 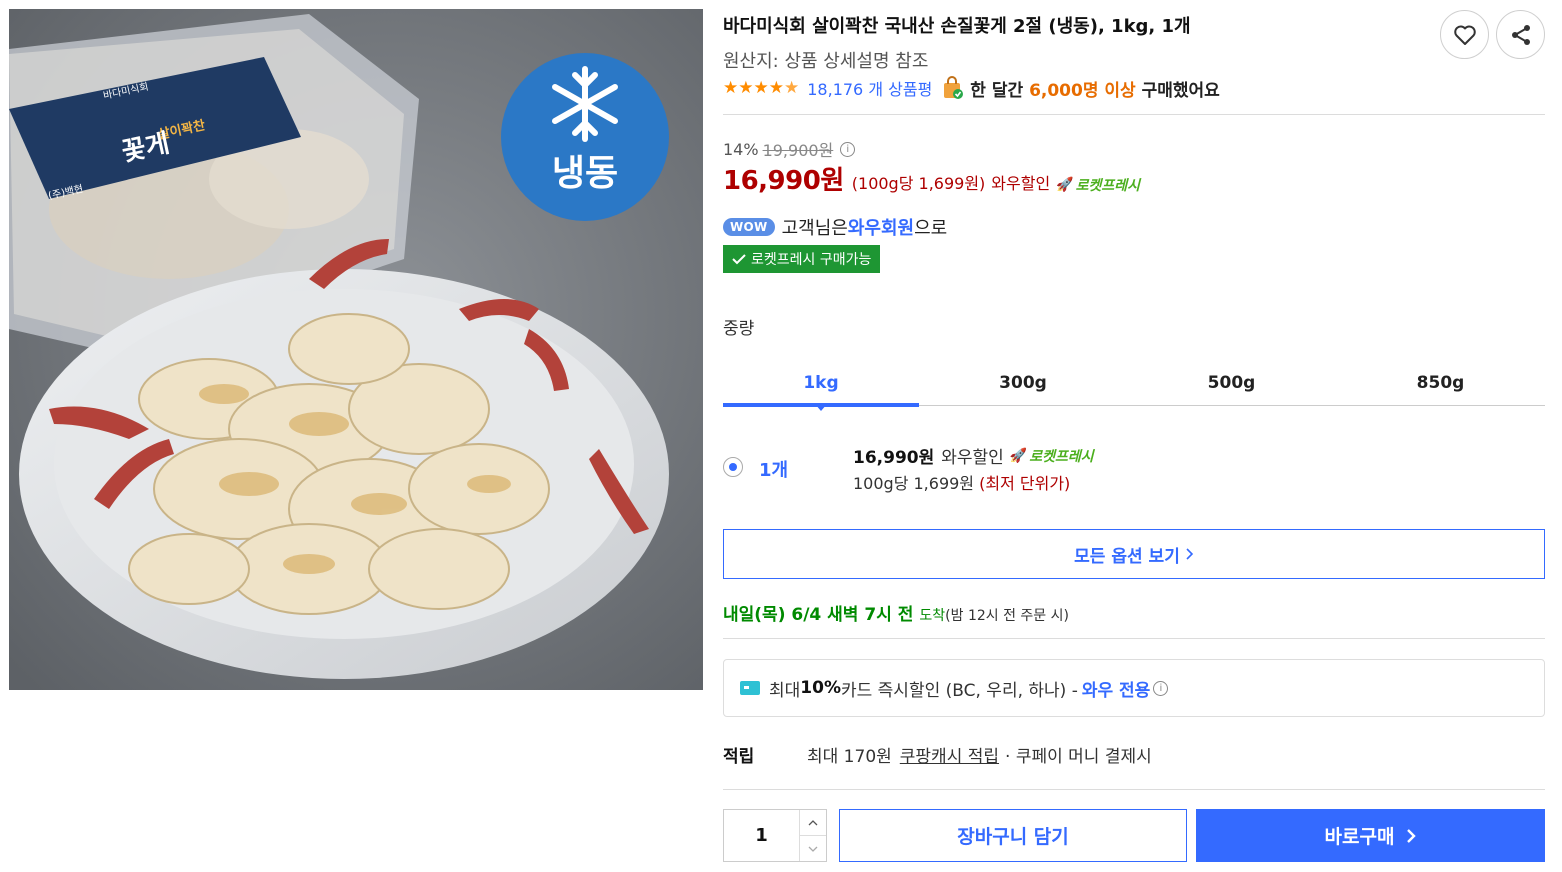 I want to click on share-icon, so click(x=1520, y=34).